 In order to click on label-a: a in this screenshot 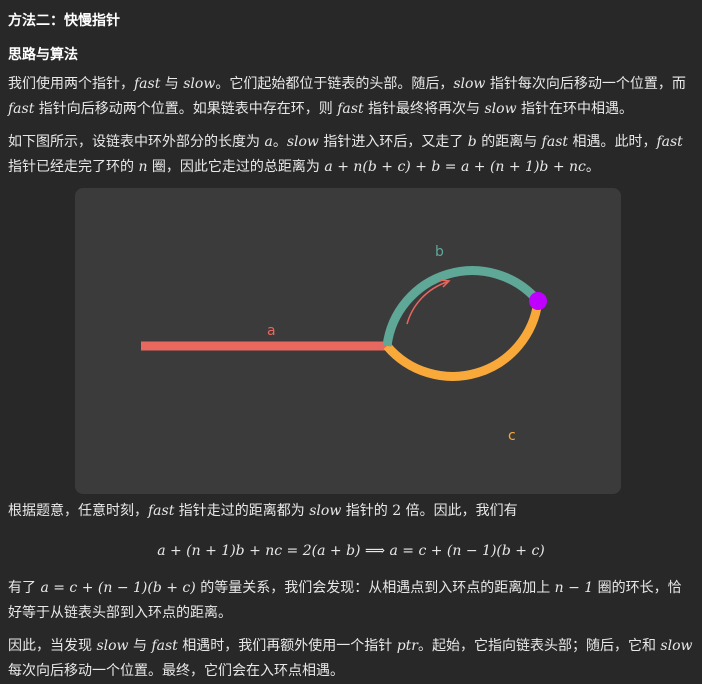, I will do `click(271, 331)`.